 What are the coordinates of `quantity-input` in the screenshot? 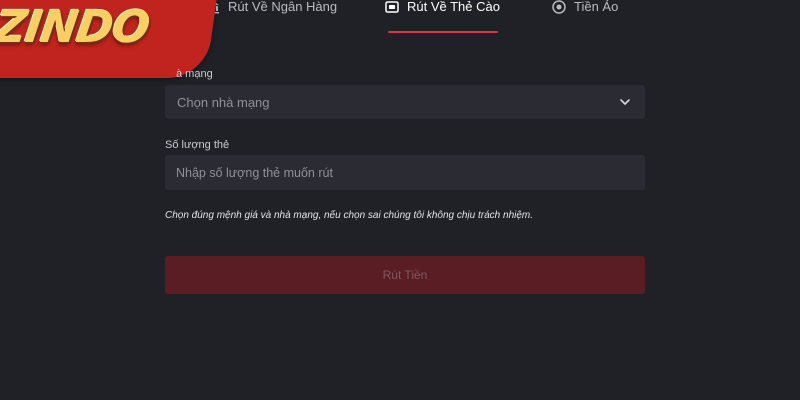 It's located at (405, 172).